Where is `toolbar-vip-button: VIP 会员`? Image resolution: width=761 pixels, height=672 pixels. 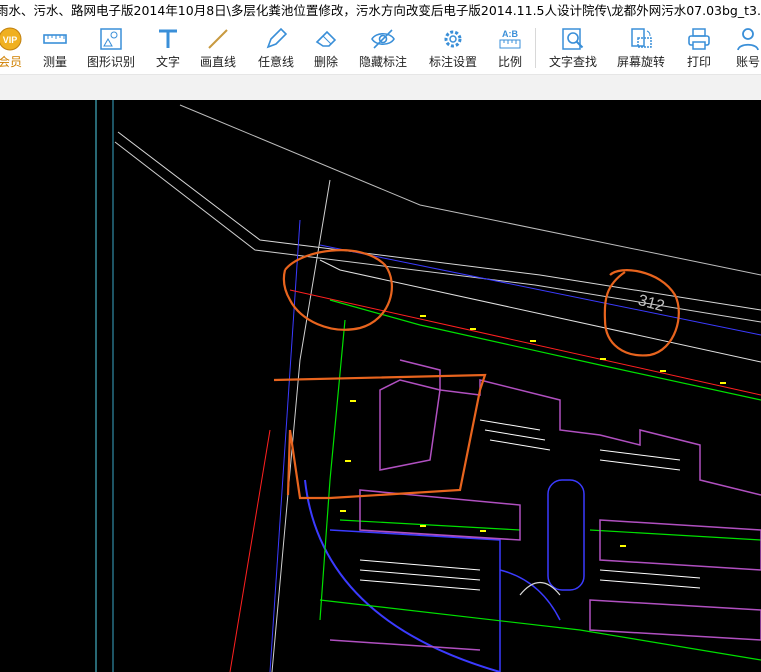
toolbar-vip-button: VIP 会员 is located at coordinates (14, 48).